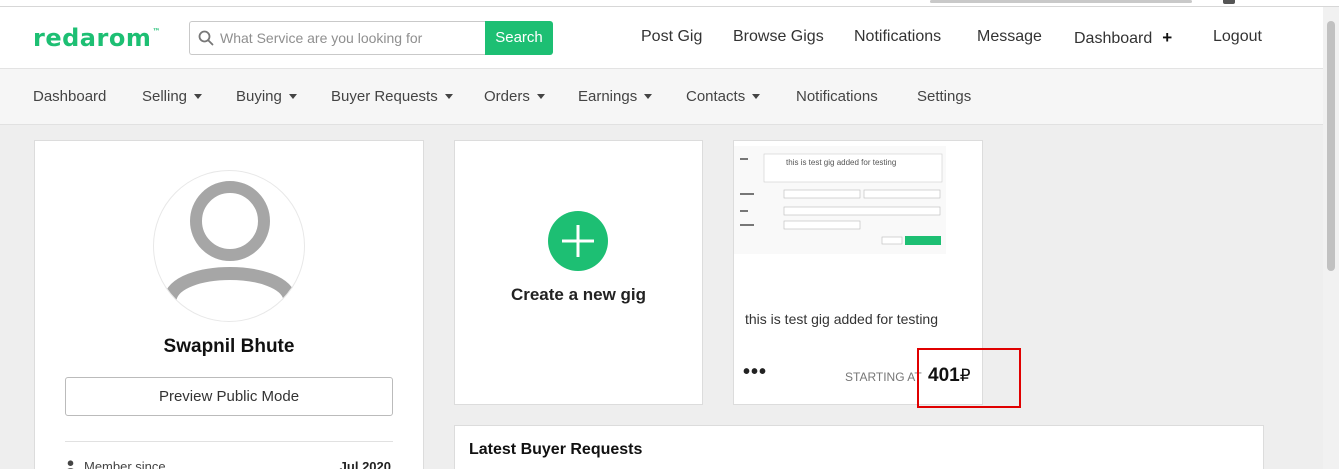 This screenshot has width=1339, height=469. I want to click on search-input, so click(350, 38).